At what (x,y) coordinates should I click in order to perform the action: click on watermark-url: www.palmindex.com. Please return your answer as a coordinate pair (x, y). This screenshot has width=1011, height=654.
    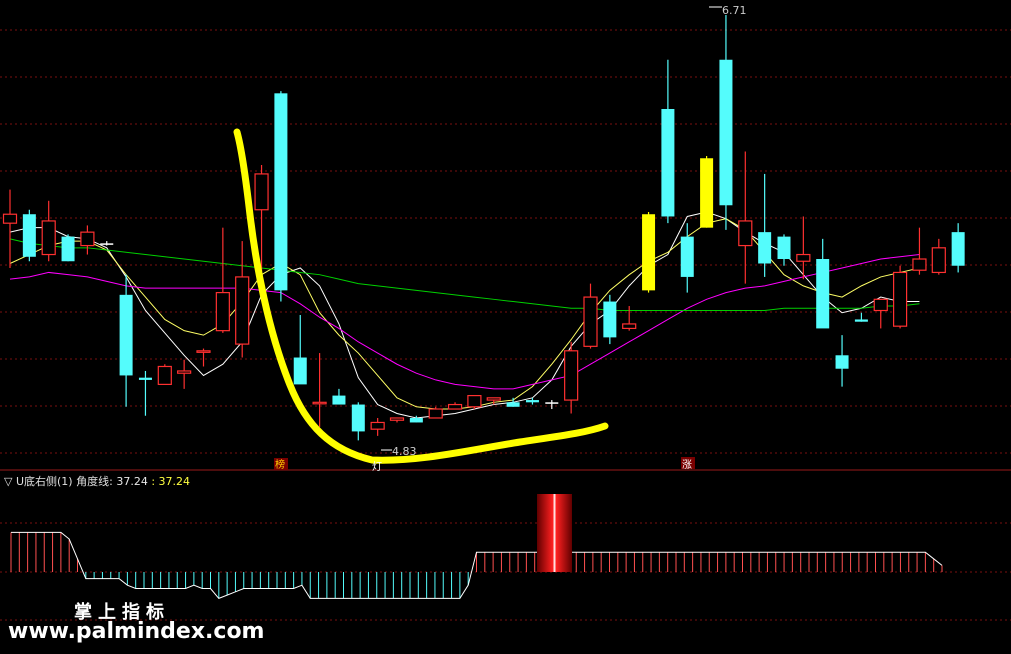
    Looking at the image, I should click on (136, 631).